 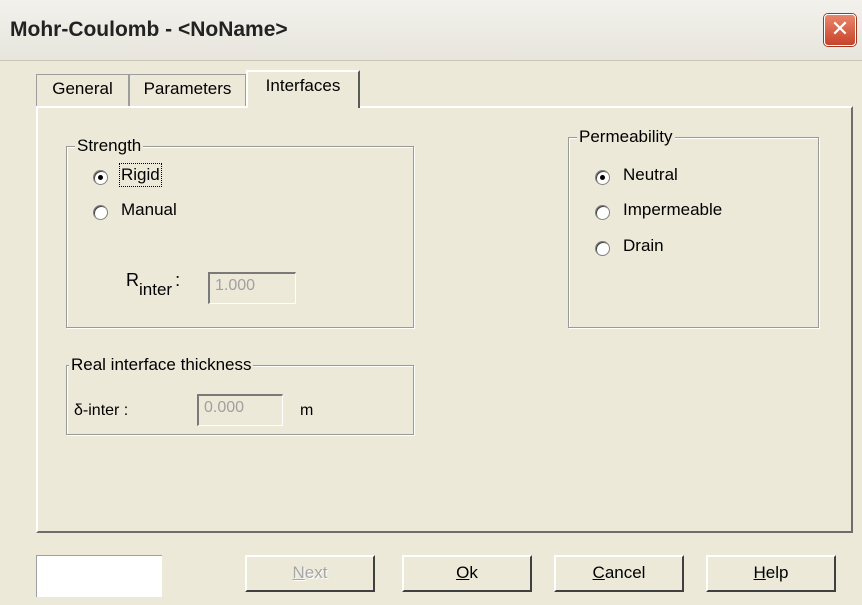 What do you see at coordinates (626, 137) in the screenshot?
I see `permeability-legend: Permeability` at bounding box center [626, 137].